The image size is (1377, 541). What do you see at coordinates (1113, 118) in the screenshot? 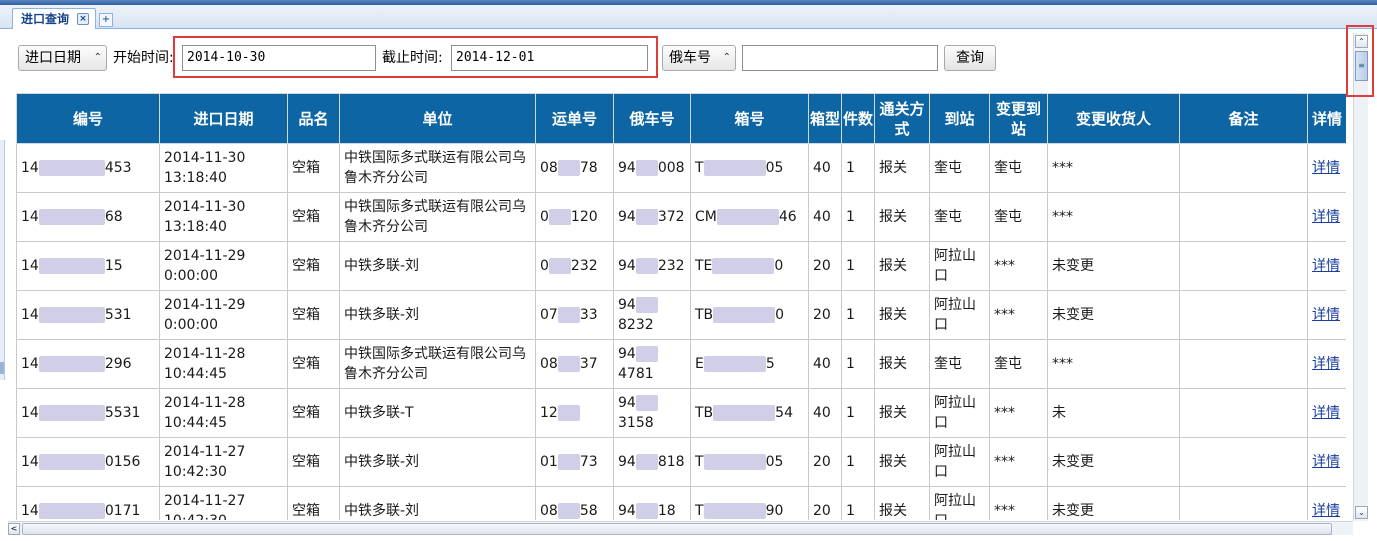
I see `column-header-changed-consignee: 变更收货人` at bounding box center [1113, 118].